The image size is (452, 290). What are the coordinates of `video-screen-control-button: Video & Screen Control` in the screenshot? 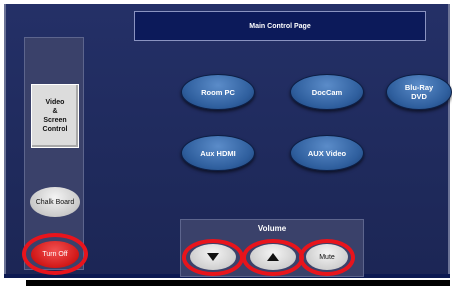 It's located at (55, 116).